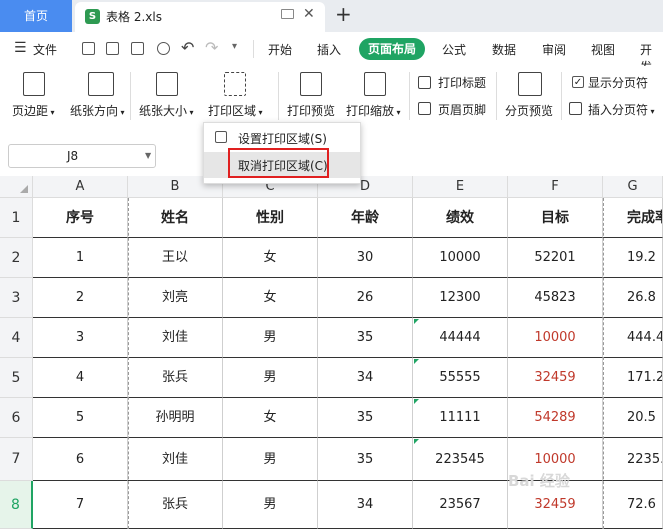 Image resolution: width=663 pixels, height=529 pixels. Describe the element at coordinates (80, 258) in the screenshot. I see `table-cell: 1` at that location.